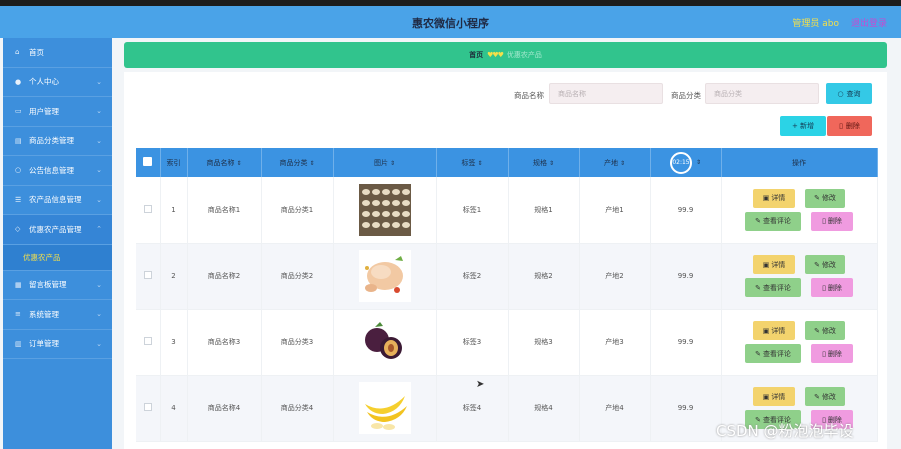  I want to click on breadcrumb-current: 优惠农产品, so click(524, 55).